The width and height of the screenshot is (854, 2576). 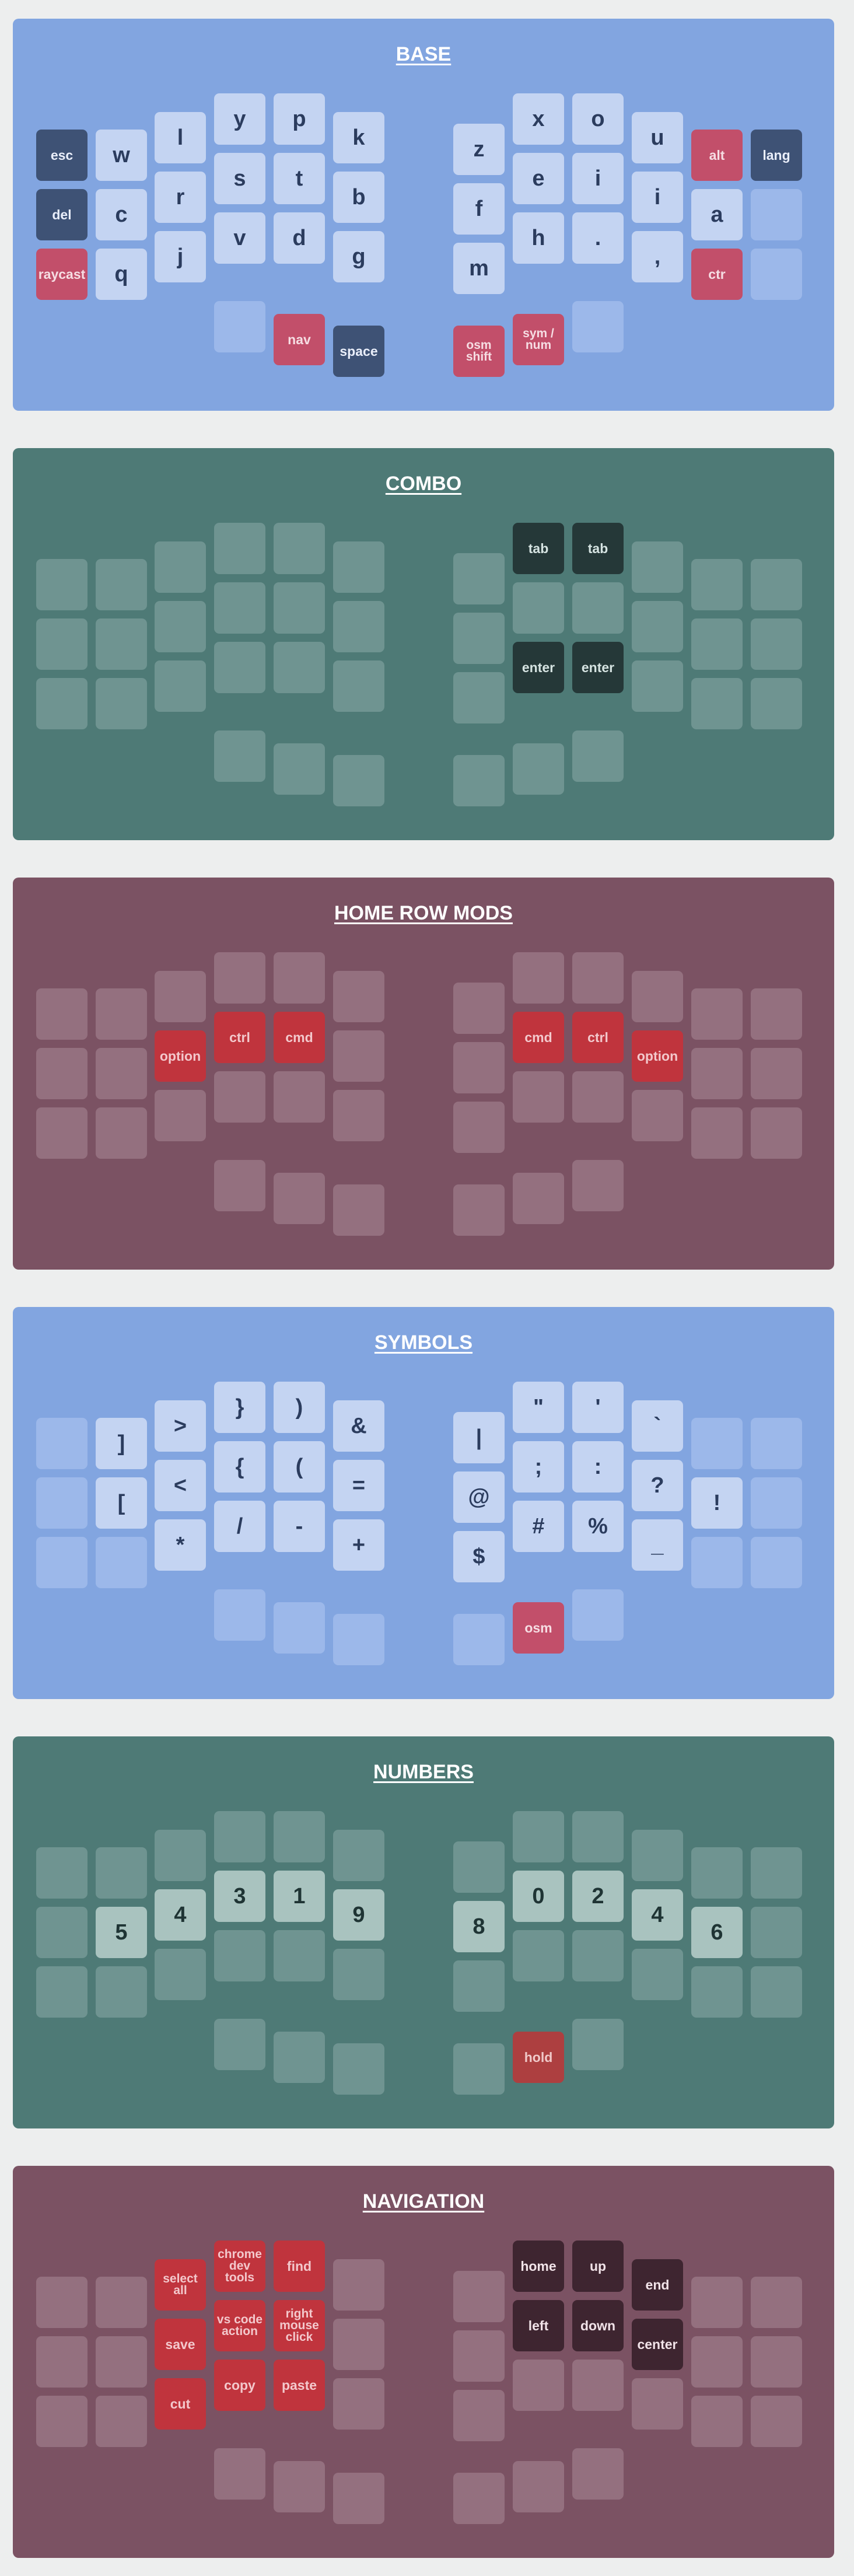 I want to click on key-space: space, so click(x=358, y=351).